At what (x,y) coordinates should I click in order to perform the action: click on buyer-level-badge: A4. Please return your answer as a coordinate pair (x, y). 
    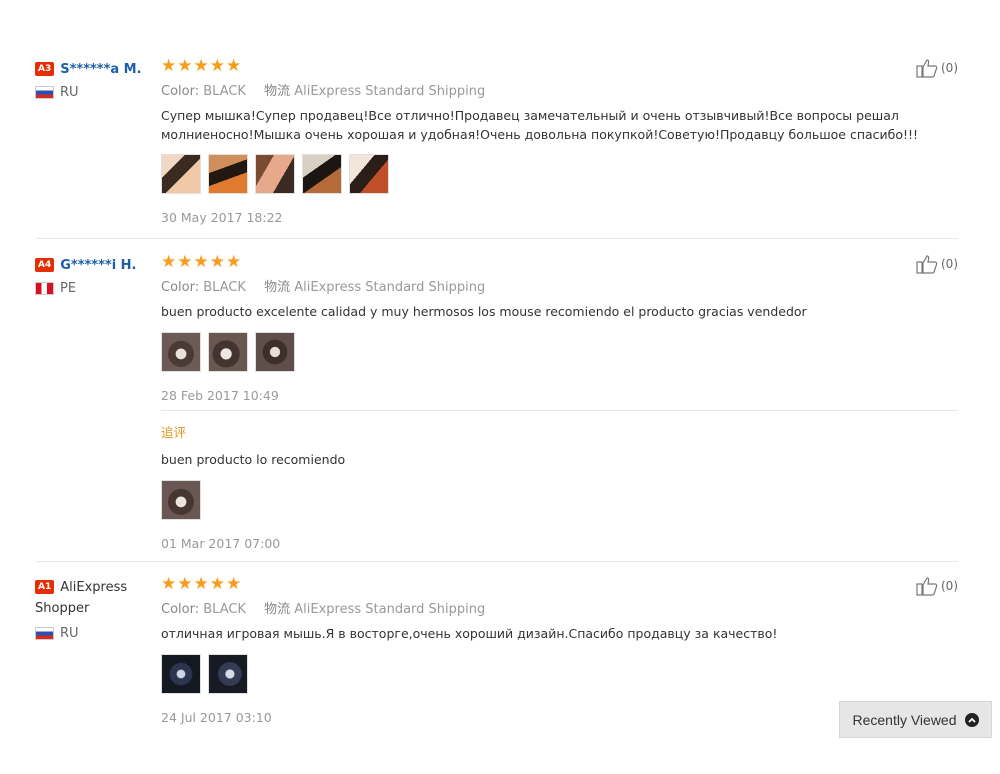
    Looking at the image, I should click on (45, 265).